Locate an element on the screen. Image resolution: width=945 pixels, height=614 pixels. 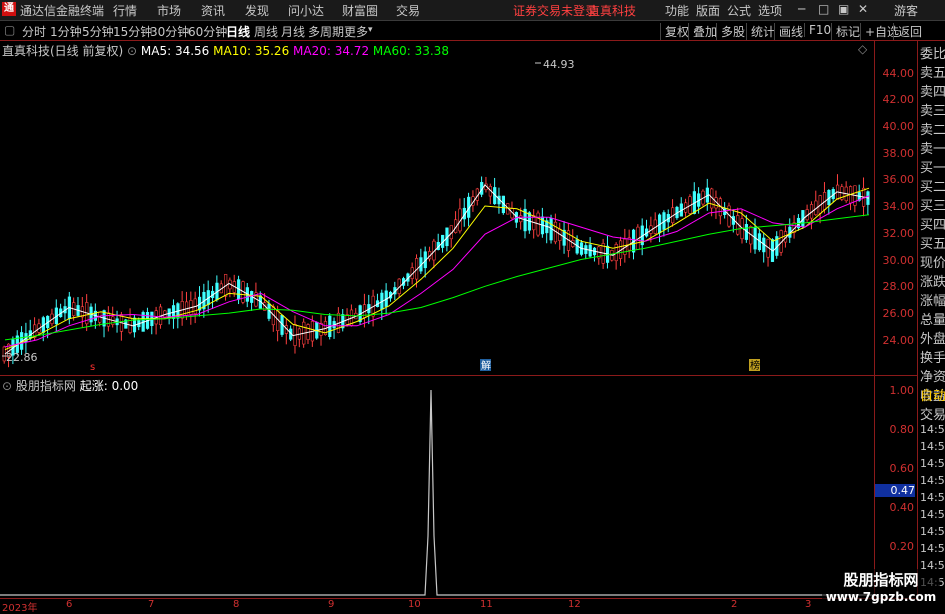
unlock-marker-label: 解 is located at coordinates (486, 365).